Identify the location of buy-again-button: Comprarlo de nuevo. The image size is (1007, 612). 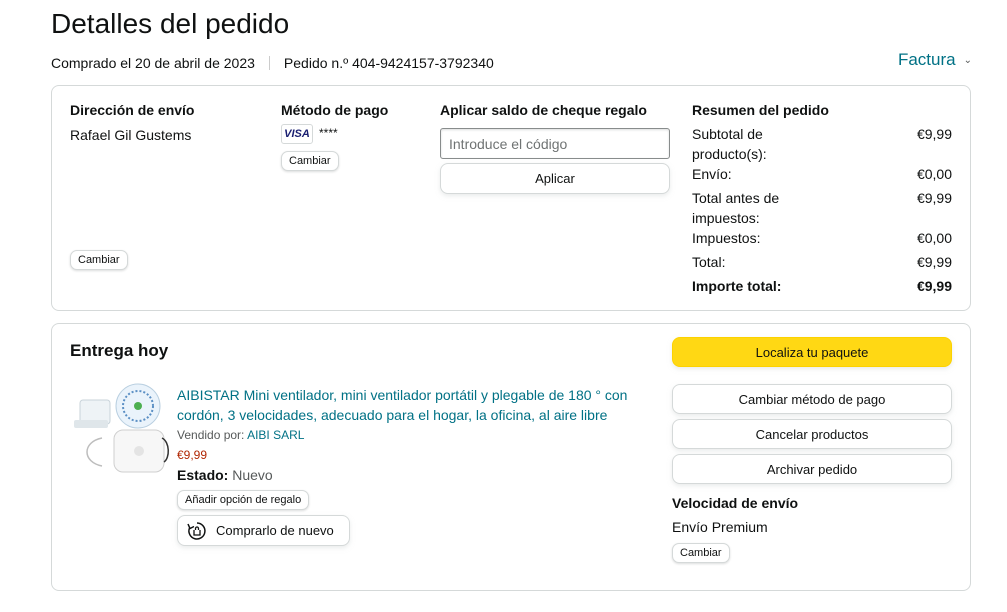
(263, 530).